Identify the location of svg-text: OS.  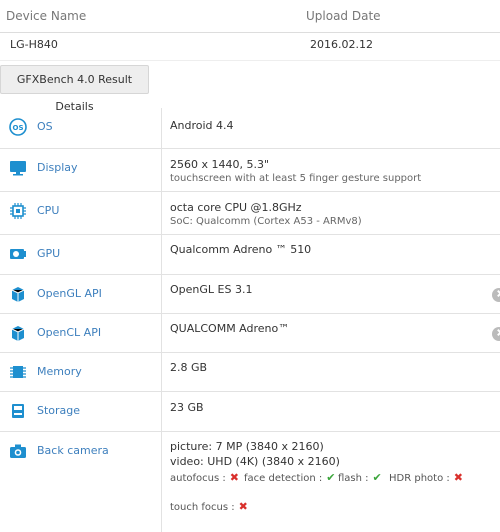
(18, 128).